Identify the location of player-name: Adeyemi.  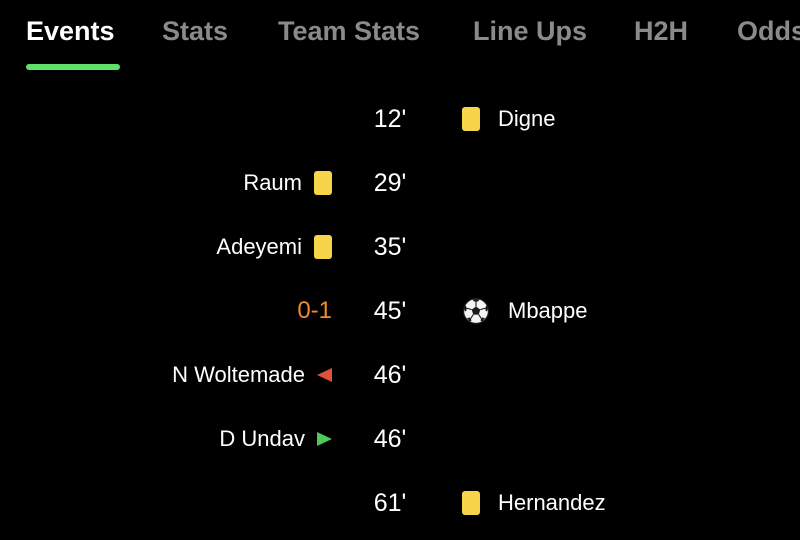
(259, 246).